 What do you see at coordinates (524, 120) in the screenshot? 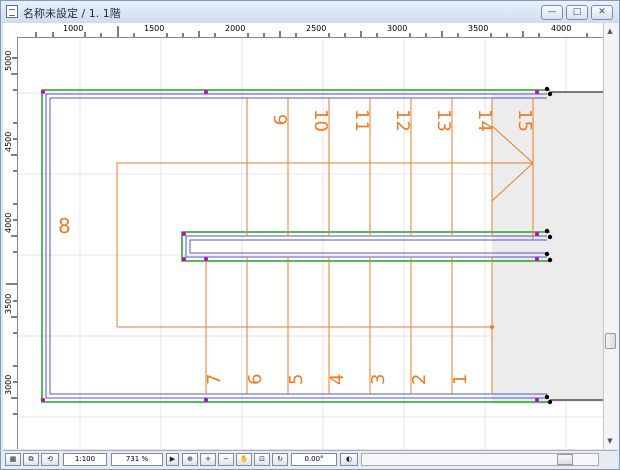
I see `step-number-15: 15` at bounding box center [524, 120].